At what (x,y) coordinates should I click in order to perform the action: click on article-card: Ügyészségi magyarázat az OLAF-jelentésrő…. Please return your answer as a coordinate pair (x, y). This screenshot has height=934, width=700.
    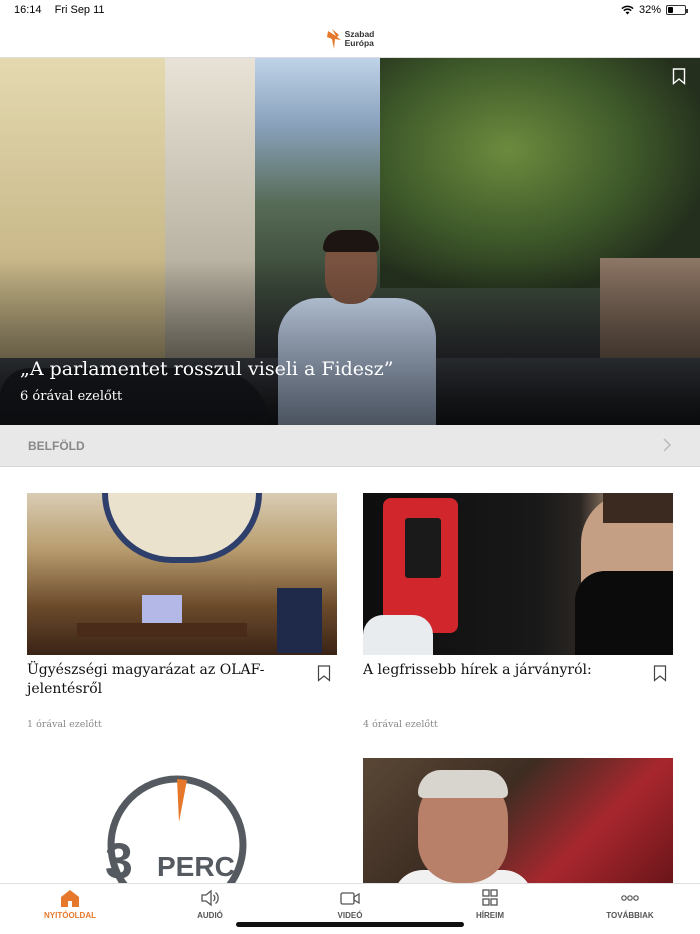
    Looking at the image, I should click on (182, 611).